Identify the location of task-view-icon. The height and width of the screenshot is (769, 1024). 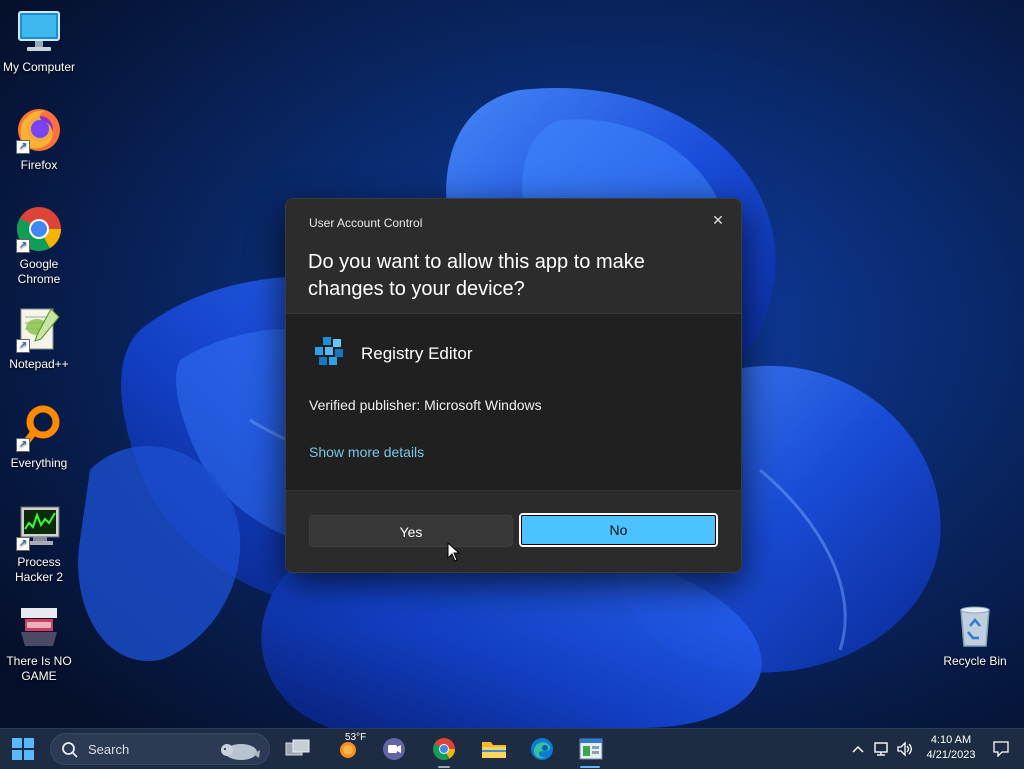
(297, 747).